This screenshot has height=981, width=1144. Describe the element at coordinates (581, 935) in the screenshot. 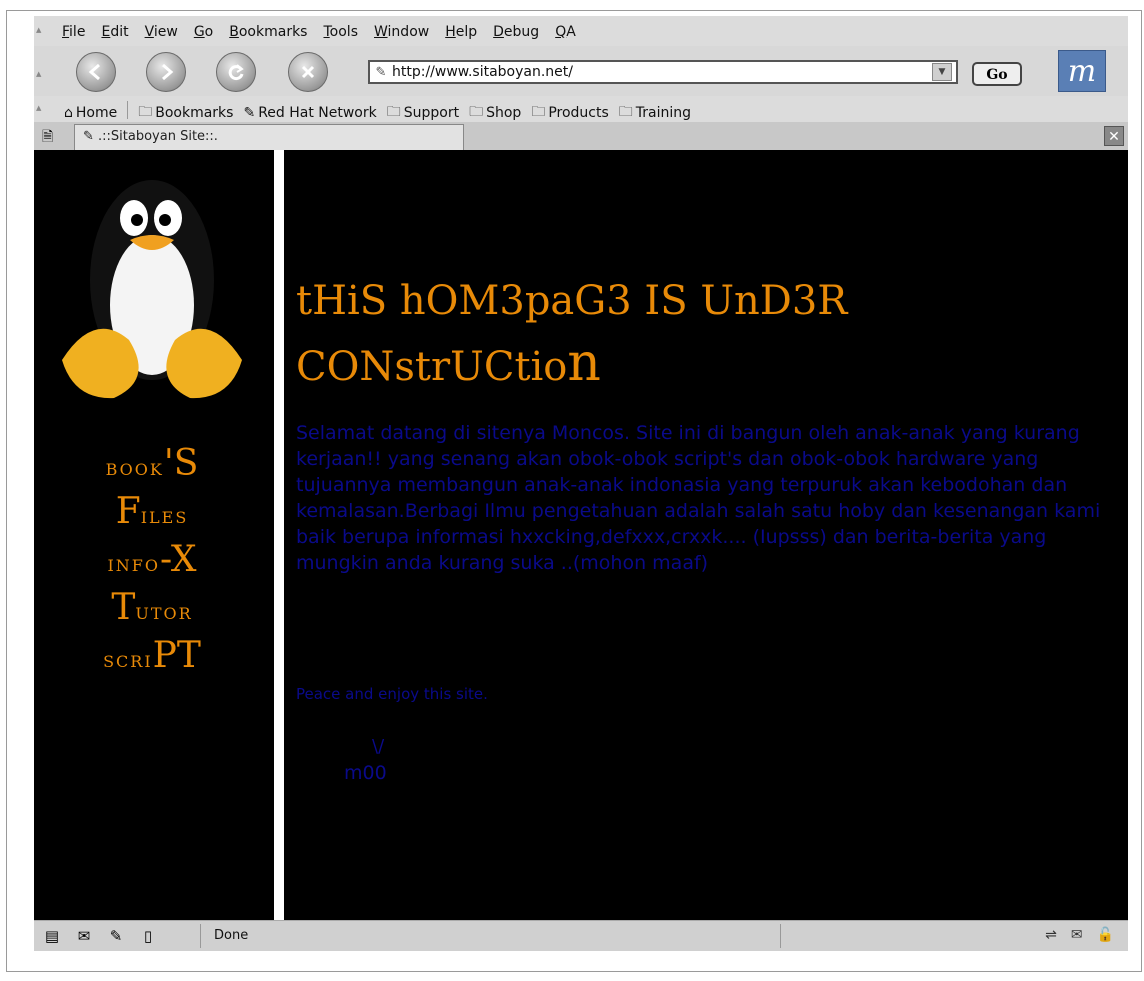

I see `status-bar: ▤ ✉ ✎ ▯ Done ⇌ ✉ 🔓` at that location.